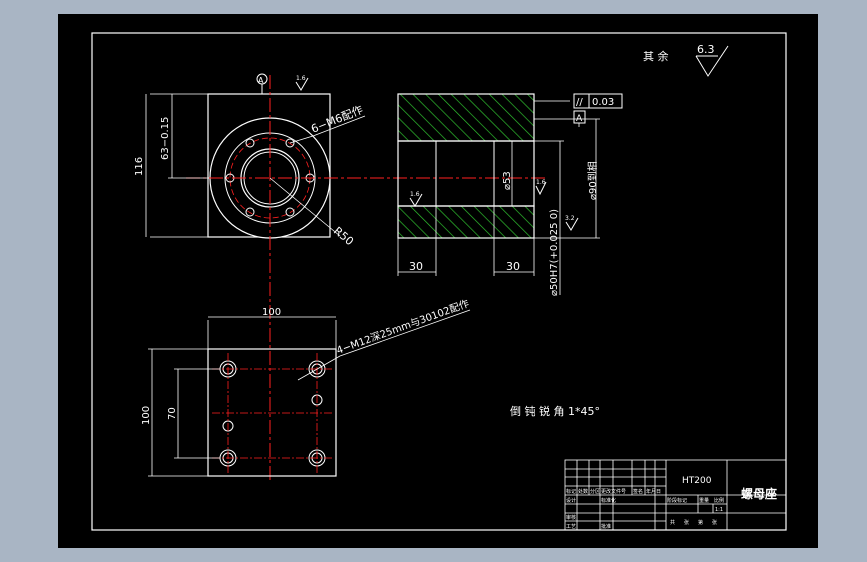 The height and width of the screenshot is (562, 867). I want to click on dim-height-116: 116, so click(139, 166).